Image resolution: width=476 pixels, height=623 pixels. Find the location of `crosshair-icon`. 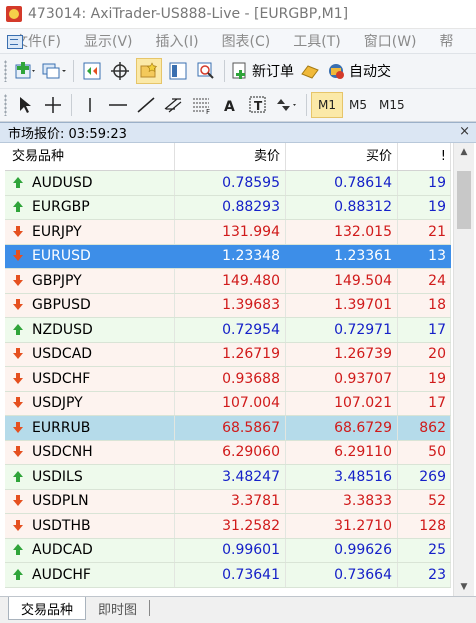

crosshair-icon is located at coordinates (53, 105).